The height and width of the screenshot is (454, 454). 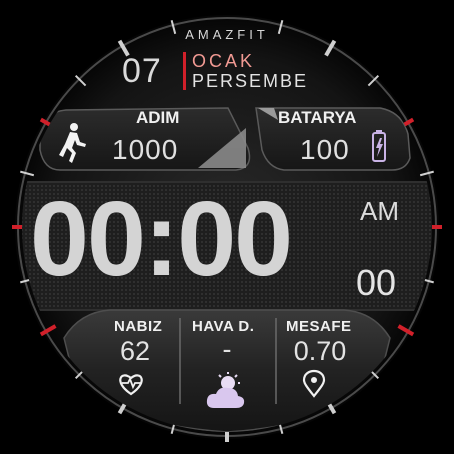 What do you see at coordinates (224, 61) in the screenshot?
I see `date-month: OCAK` at bounding box center [224, 61].